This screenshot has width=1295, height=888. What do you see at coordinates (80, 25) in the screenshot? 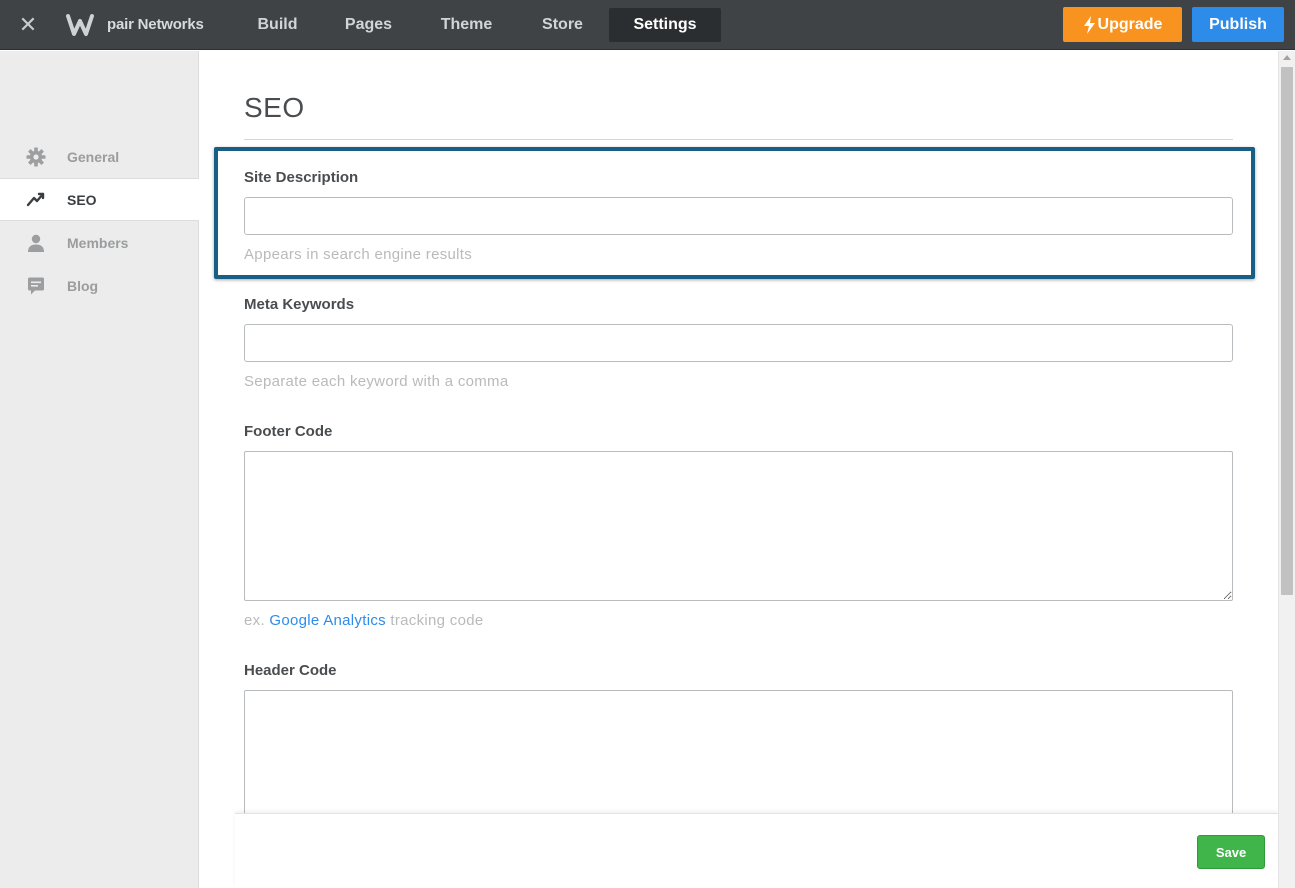
I see `weebly-logo-icon` at bounding box center [80, 25].